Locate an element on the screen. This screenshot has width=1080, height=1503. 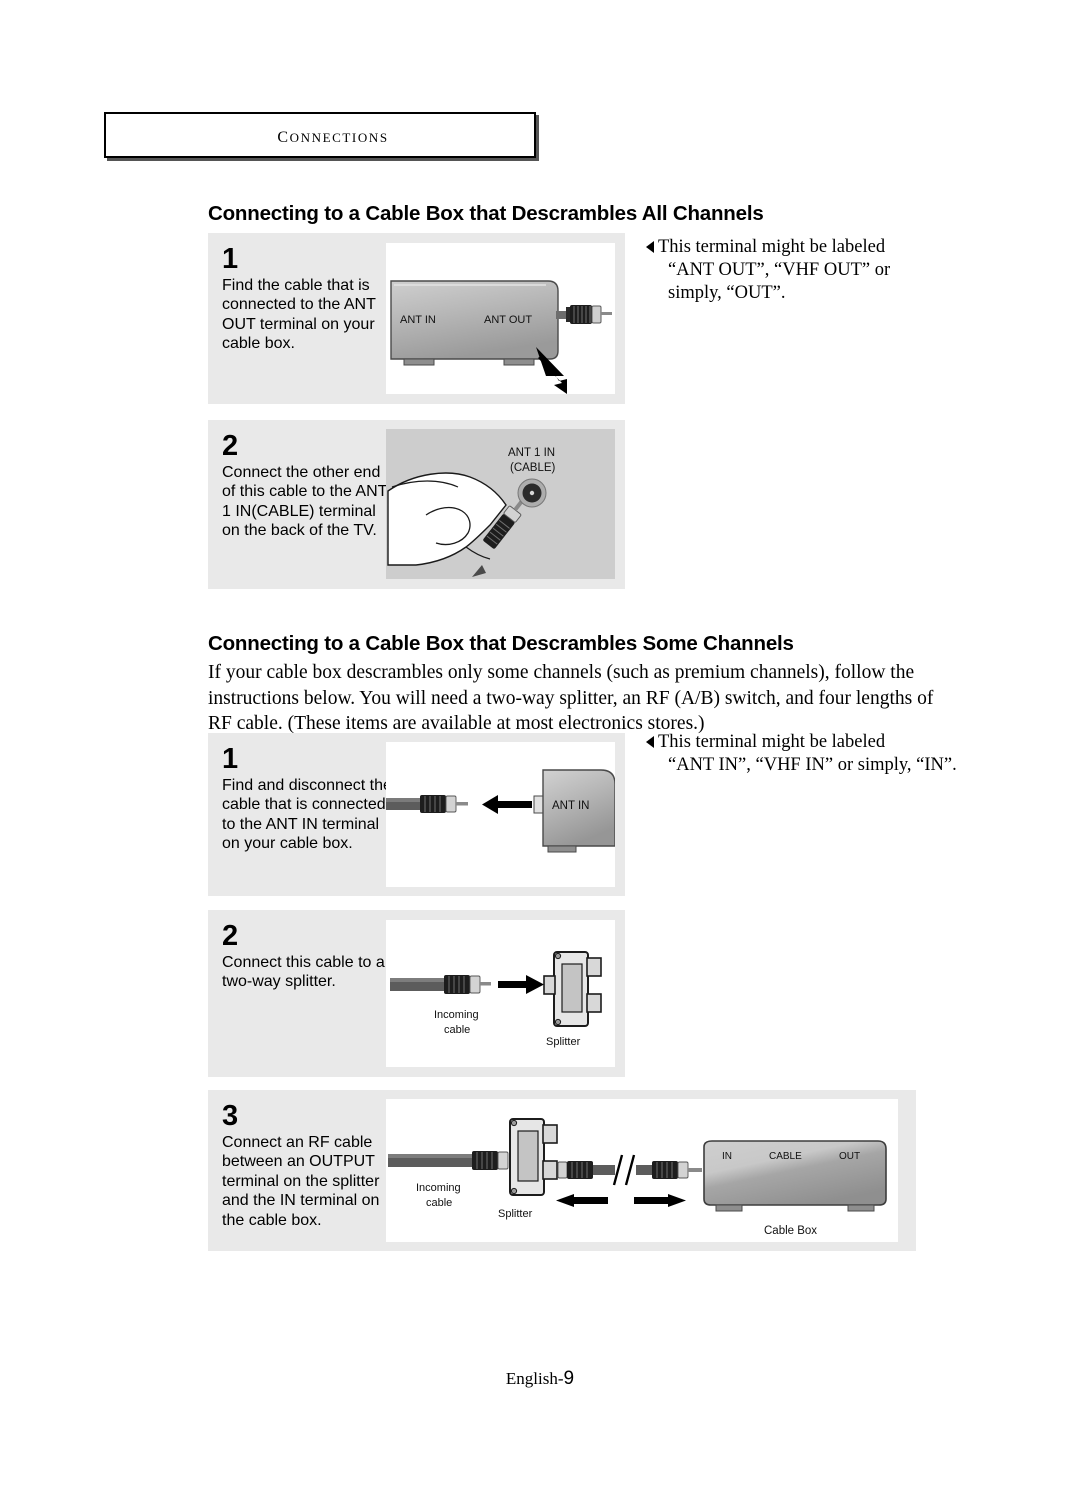
illustration-disconnect-ant-in: ANT IN is located at coordinates (500, 814).